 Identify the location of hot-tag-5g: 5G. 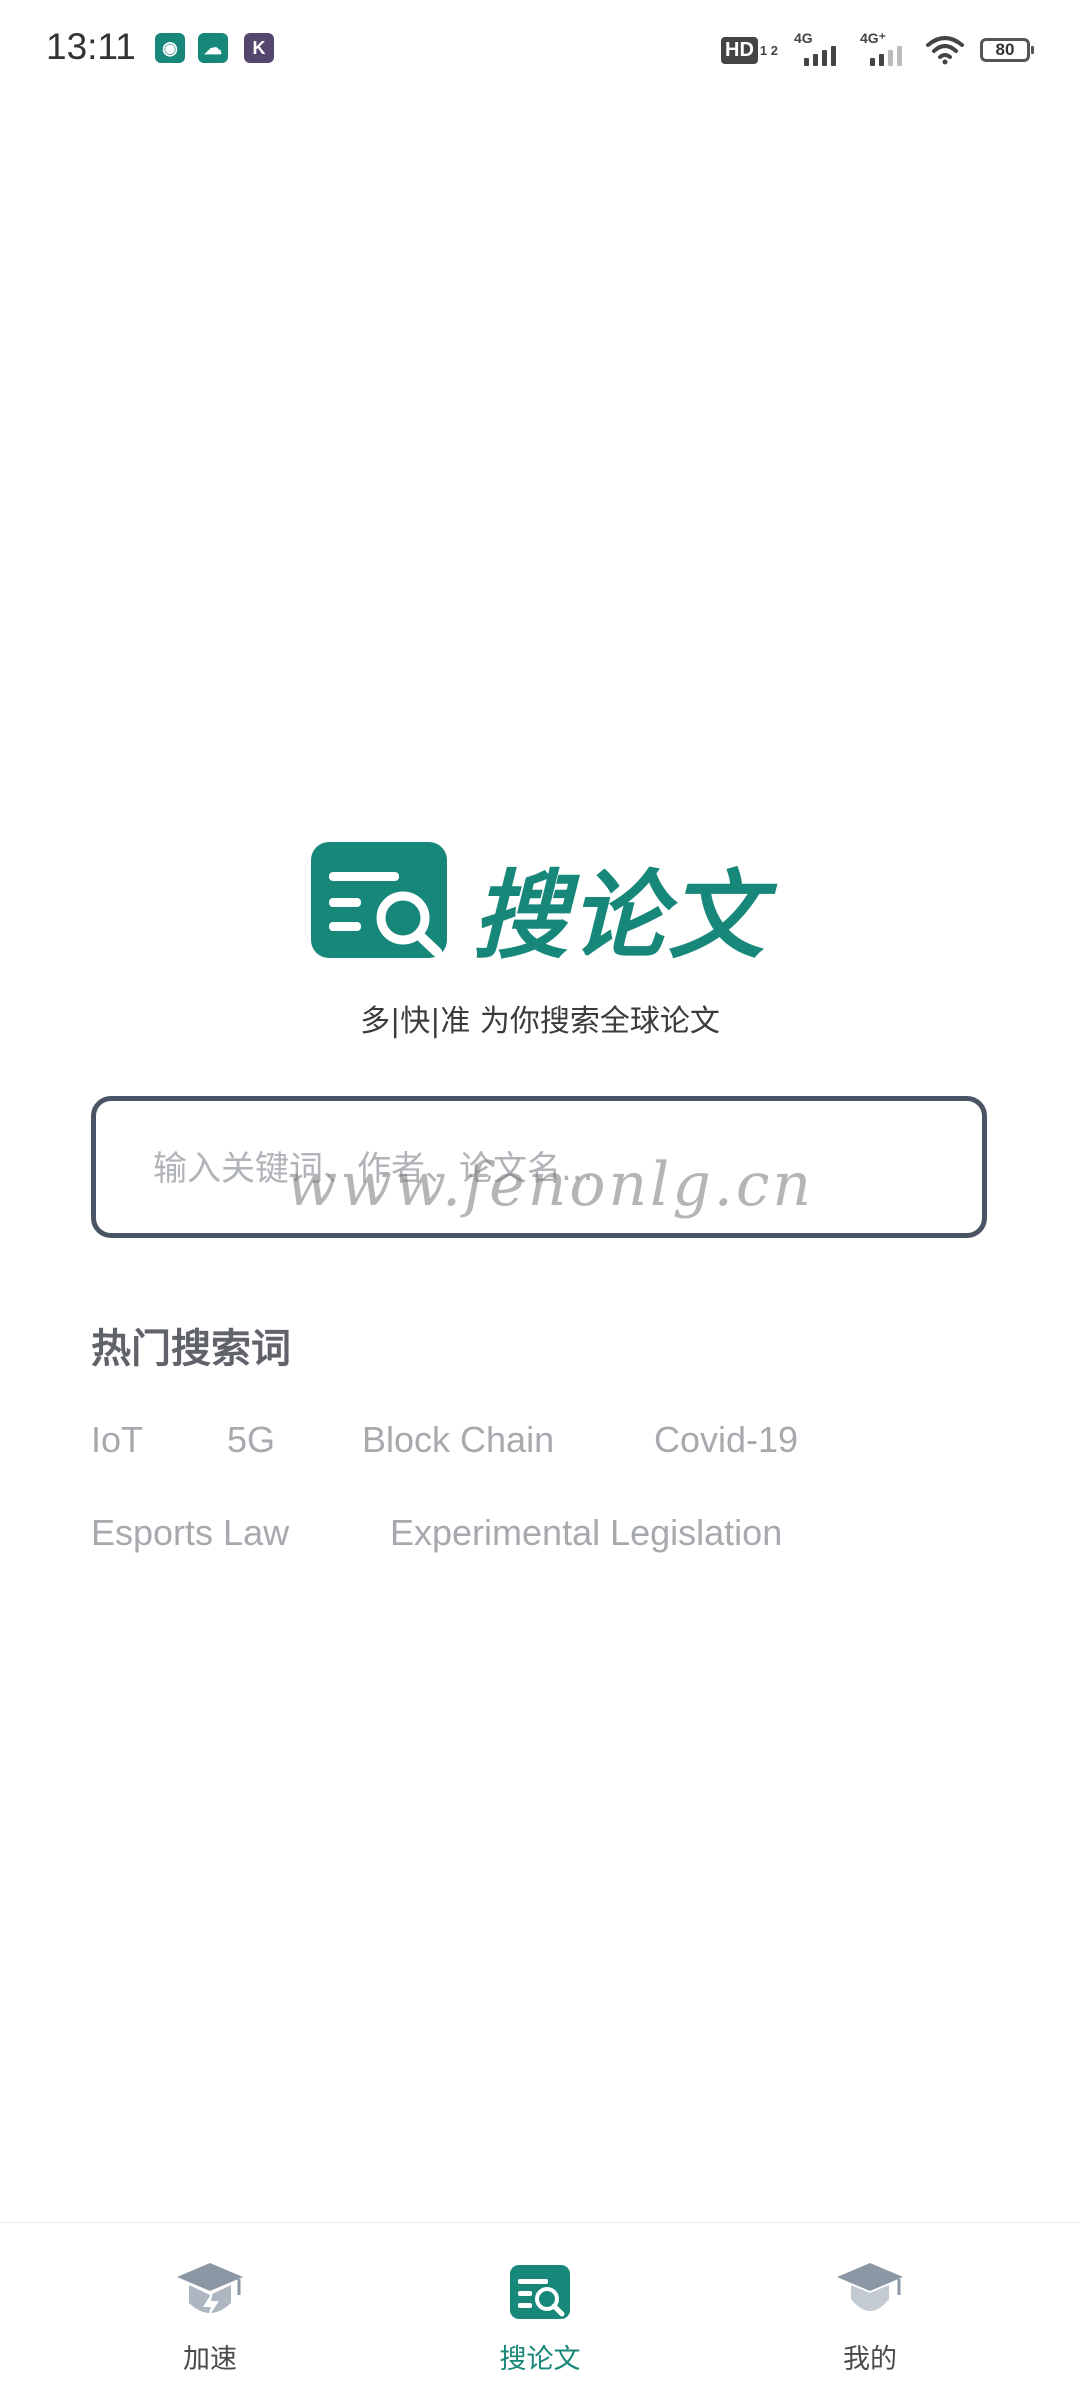
(251, 1440).